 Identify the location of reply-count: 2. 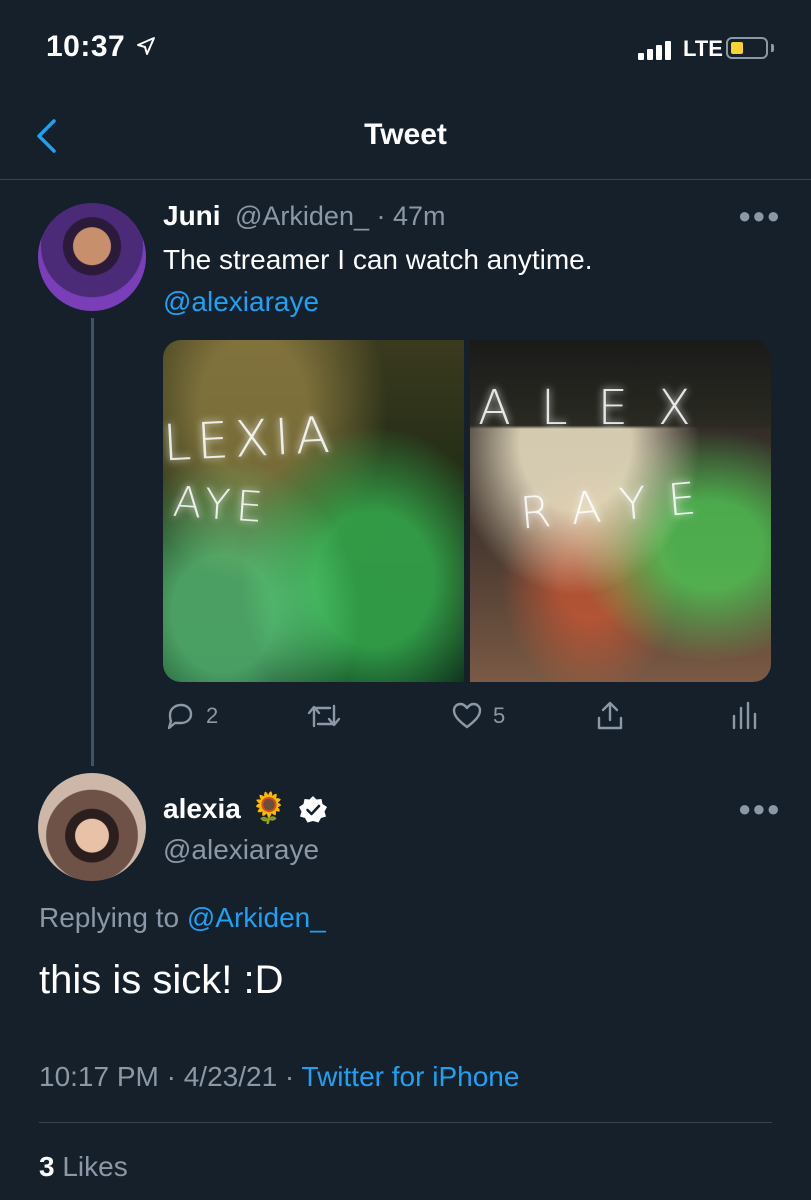
(212, 715).